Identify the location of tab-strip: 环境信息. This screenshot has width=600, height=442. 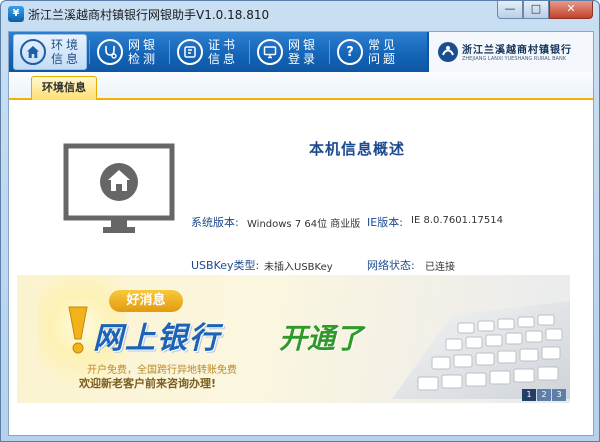
(301, 86).